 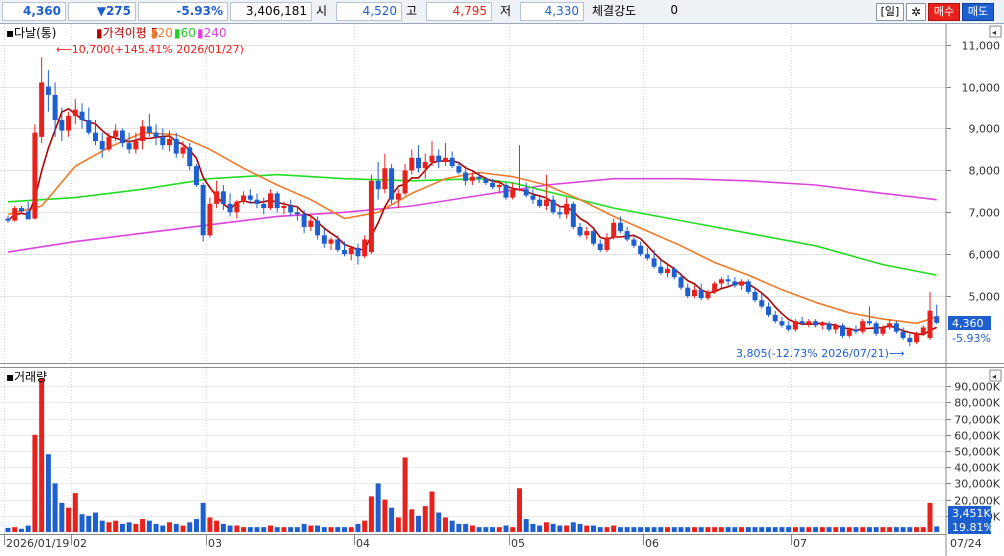 What do you see at coordinates (916, 12) in the screenshot?
I see `gear-icon: ✲` at bounding box center [916, 12].